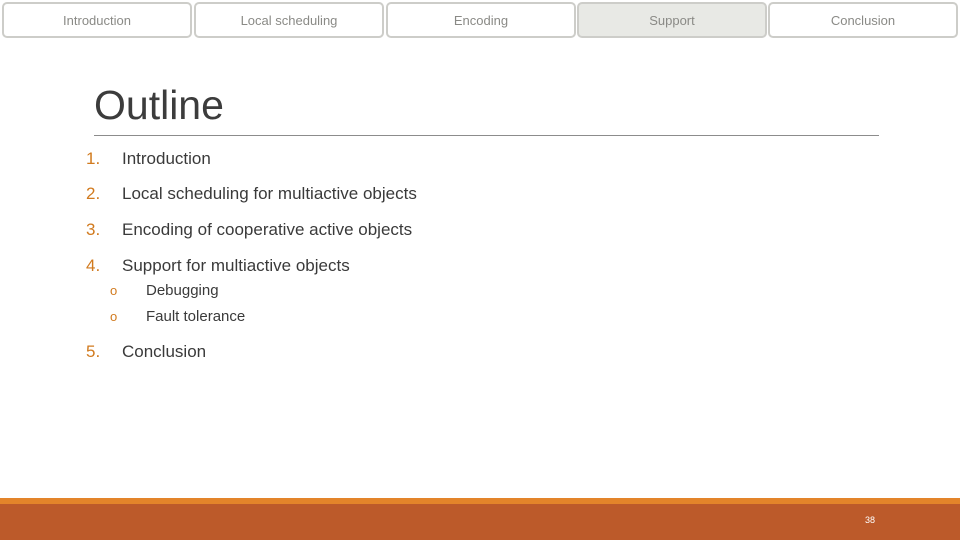 The height and width of the screenshot is (540, 960). I want to click on subitem-text: Fault tolerance, so click(196, 316).